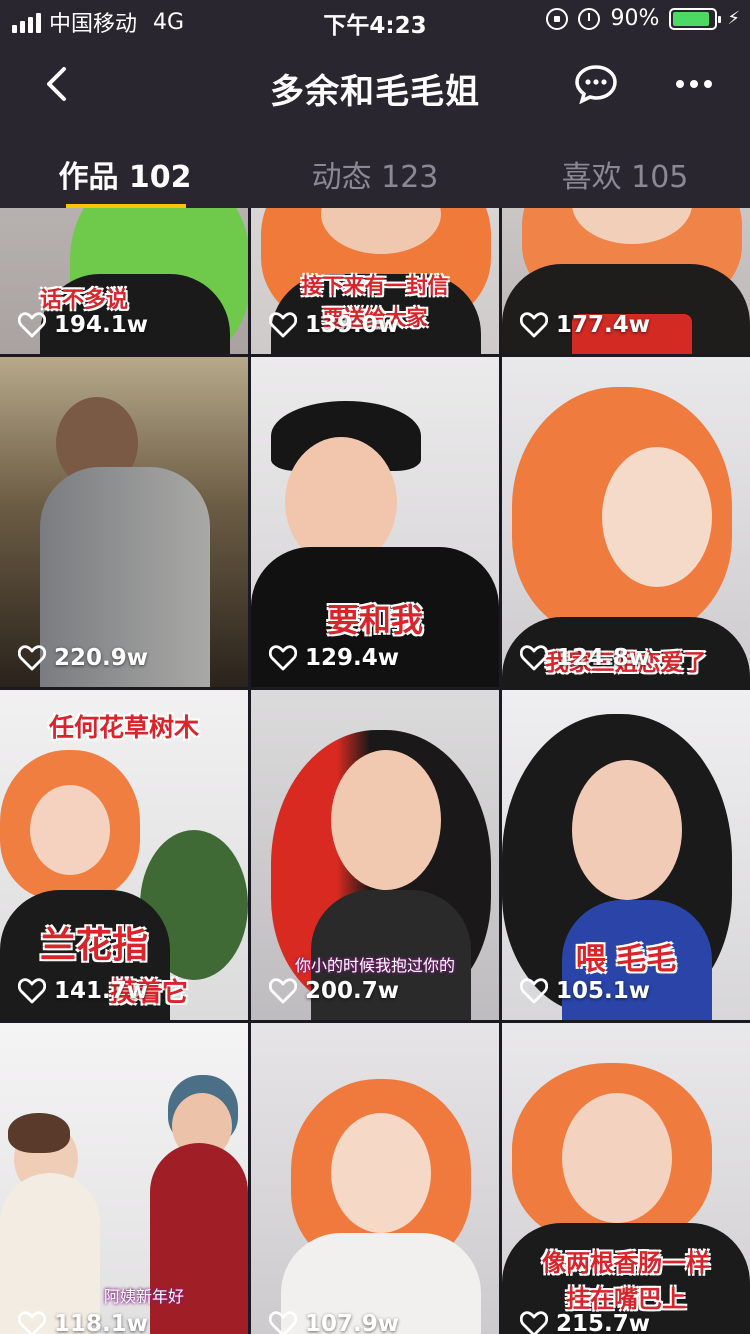 This screenshot has width=750, height=1334. What do you see at coordinates (374, 965) in the screenshot?
I see `video-caption: 你小的时候我抱过你的` at bounding box center [374, 965].